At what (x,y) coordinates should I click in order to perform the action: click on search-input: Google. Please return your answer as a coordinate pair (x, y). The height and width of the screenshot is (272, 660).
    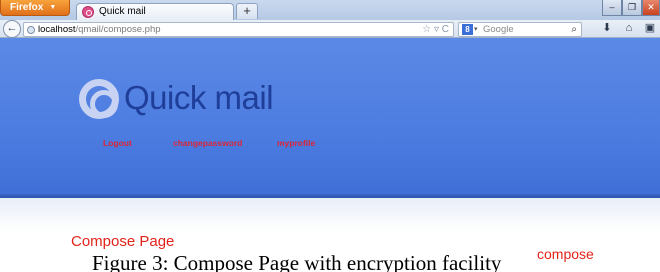
    Looking at the image, I should click on (498, 29).